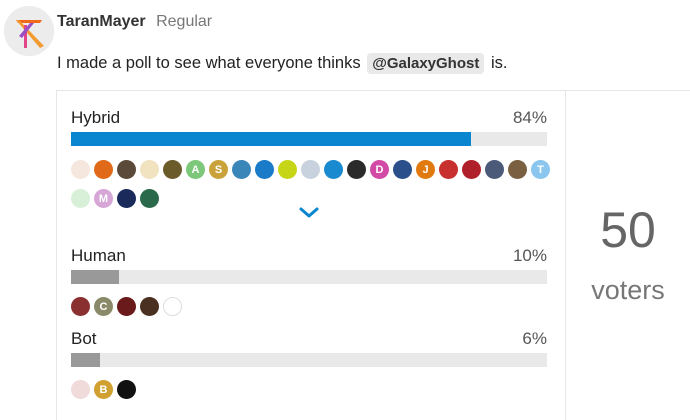  I want to click on post-text-after: is., so click(499, 63).